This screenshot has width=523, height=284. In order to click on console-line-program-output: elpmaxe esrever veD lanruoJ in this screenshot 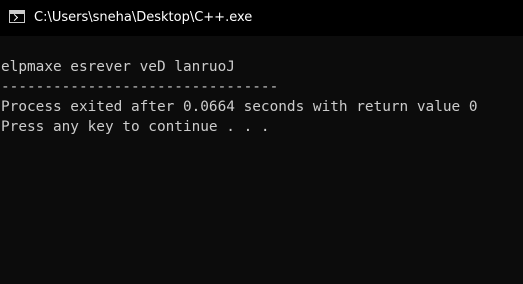, I will do `click(118, 67)`.